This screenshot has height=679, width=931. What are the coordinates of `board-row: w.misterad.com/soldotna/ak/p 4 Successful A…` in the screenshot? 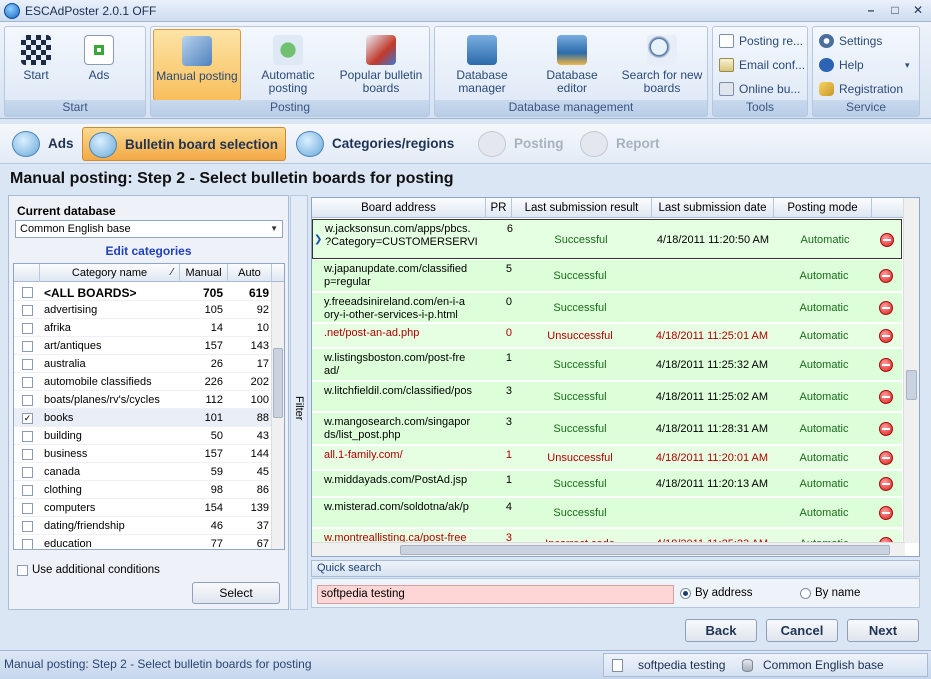 It's located at (607, 513).